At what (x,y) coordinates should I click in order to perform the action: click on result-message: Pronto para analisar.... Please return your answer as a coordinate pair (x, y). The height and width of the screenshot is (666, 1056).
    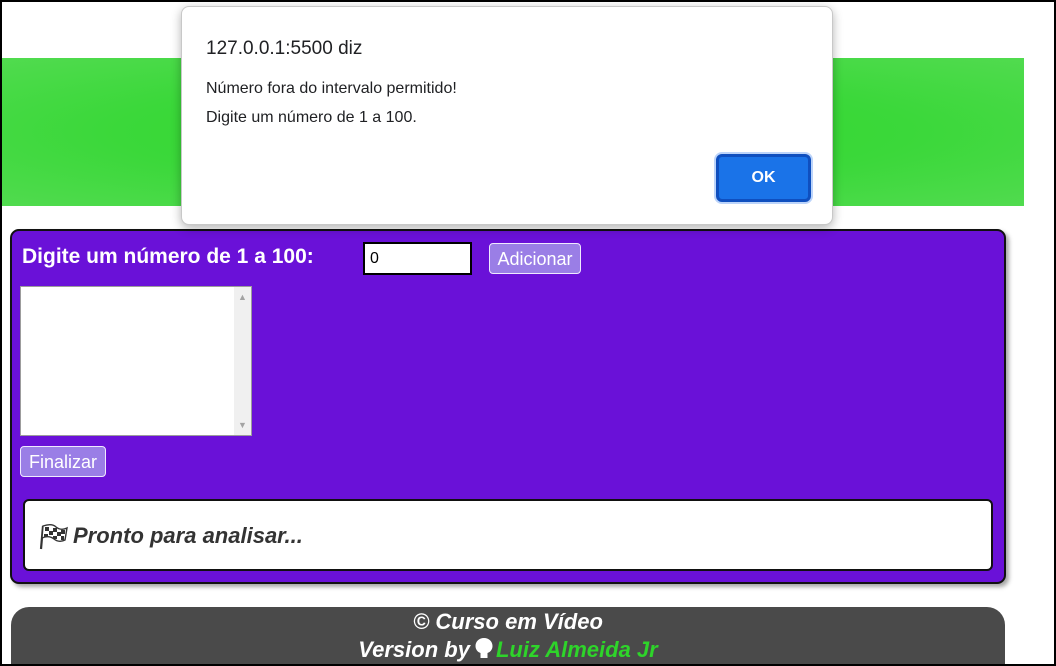
    Looking at the image, I should click on (188, 535).